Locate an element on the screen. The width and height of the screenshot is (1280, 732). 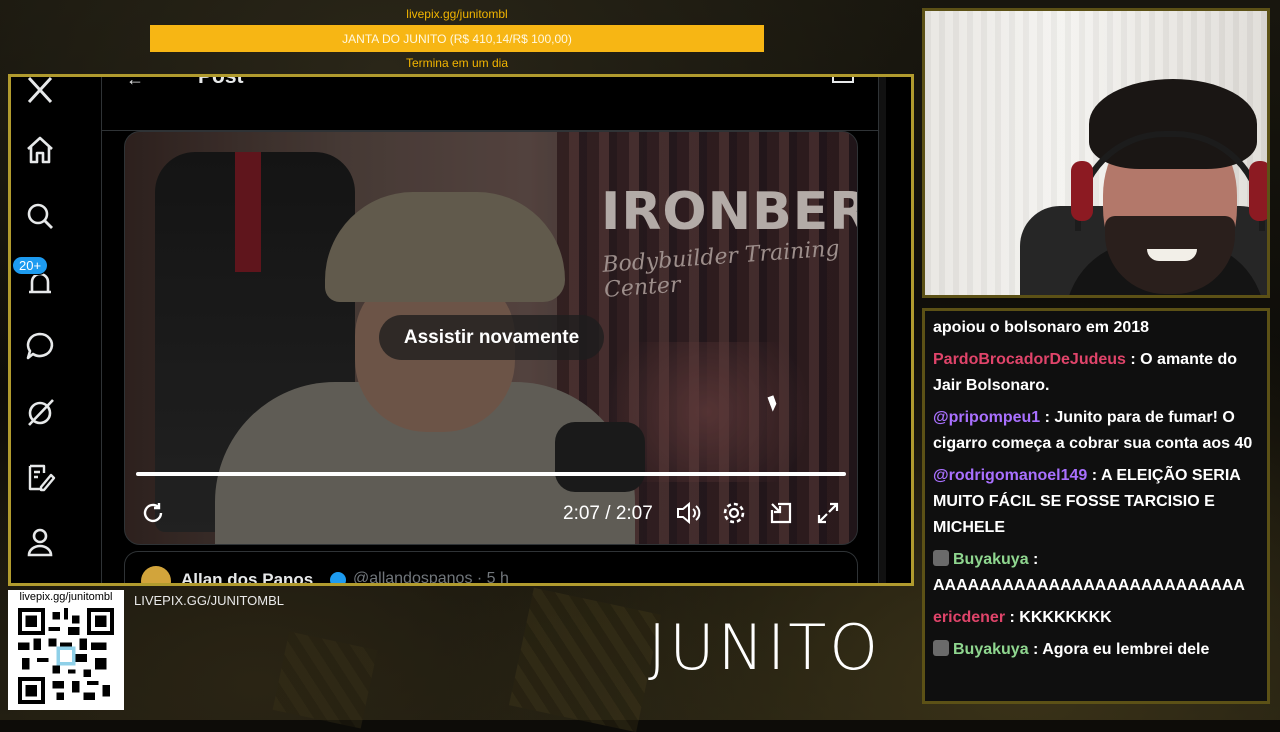
back-arrow-icon: ← is located at coordinates (135, 83).